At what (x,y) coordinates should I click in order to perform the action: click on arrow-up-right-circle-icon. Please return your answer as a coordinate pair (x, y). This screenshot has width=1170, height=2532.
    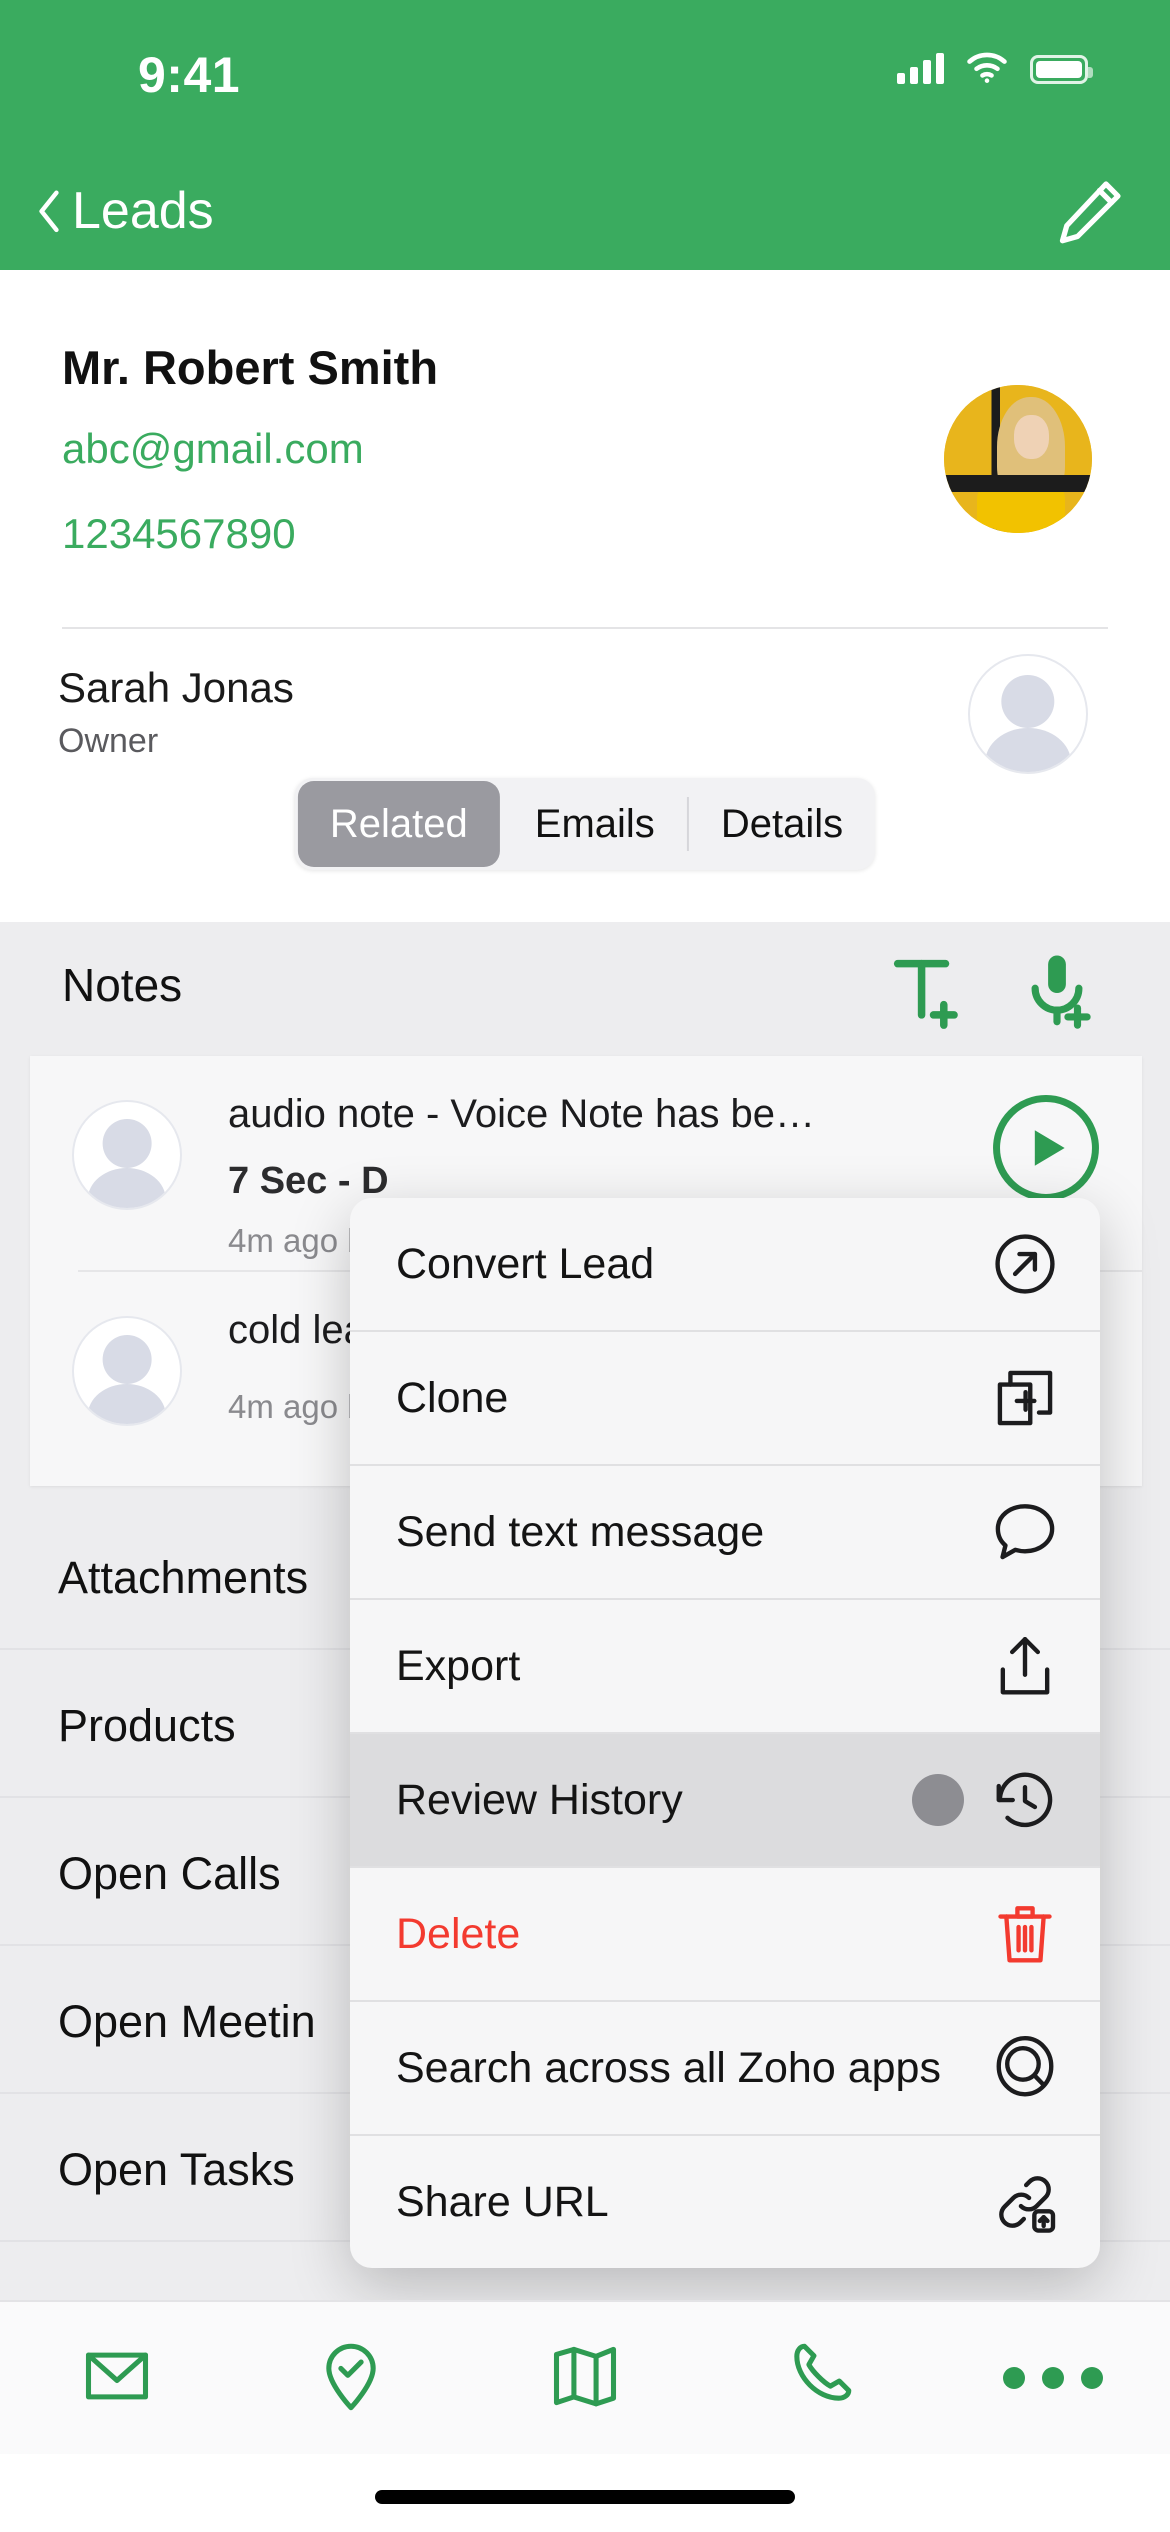
    Looking at the image, I should click on (1025, 1264).